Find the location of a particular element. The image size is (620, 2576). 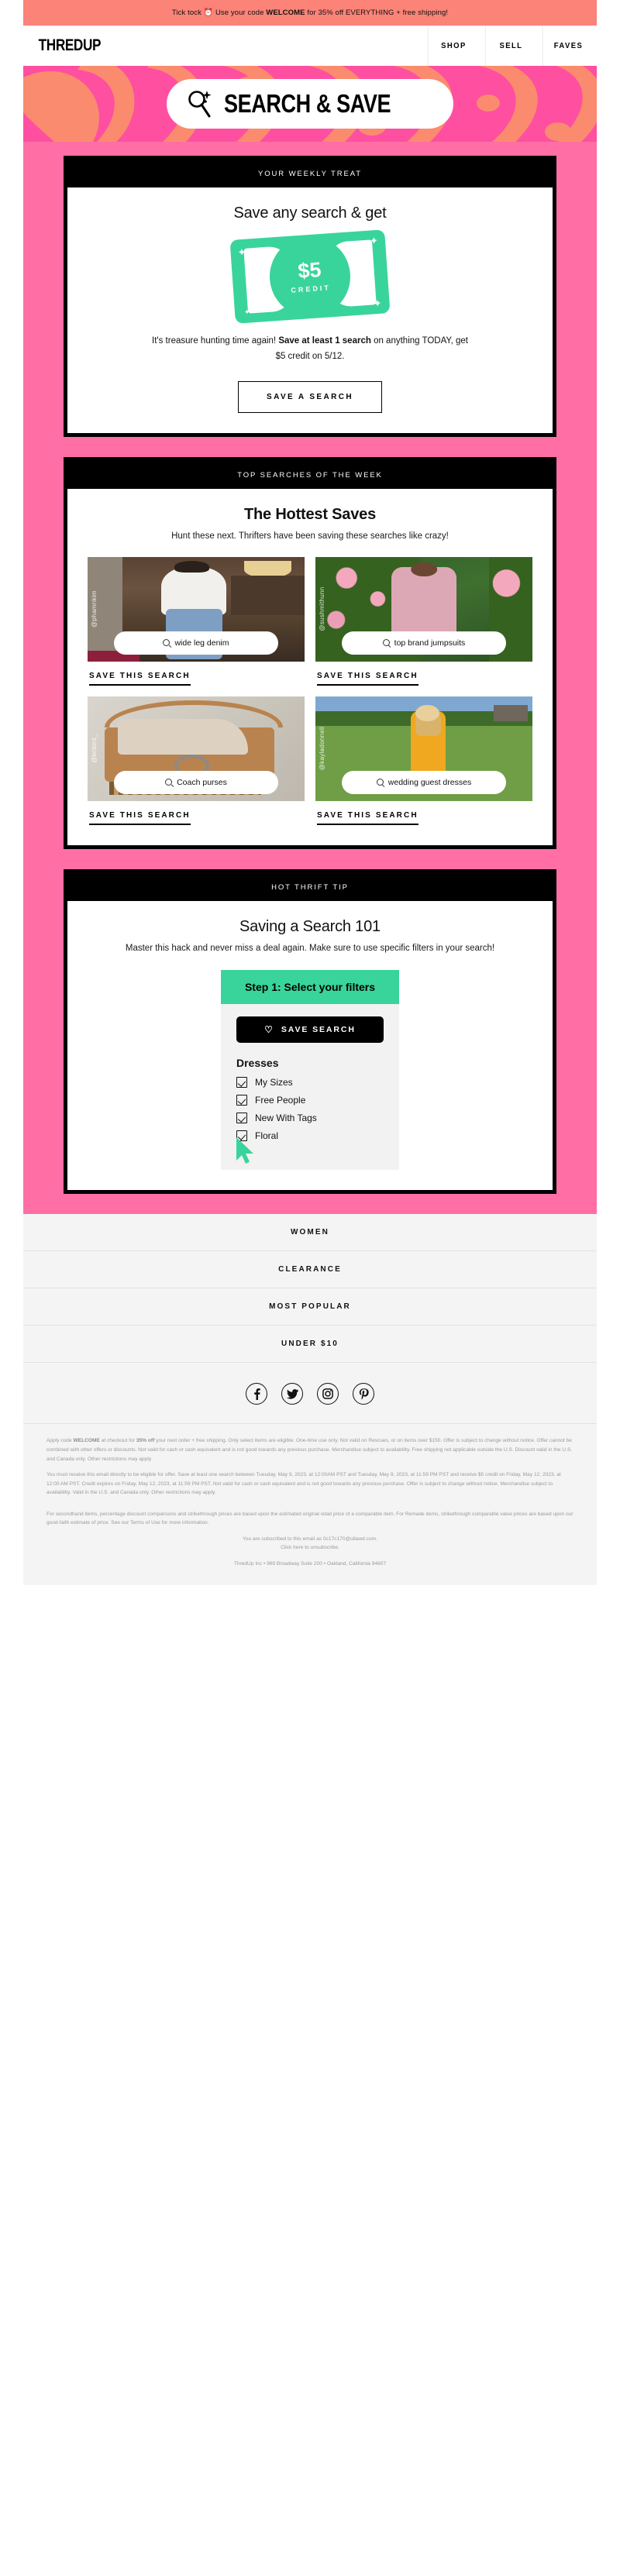

photo-watermark: @kayladonnell is located at coordinates (322, 749).